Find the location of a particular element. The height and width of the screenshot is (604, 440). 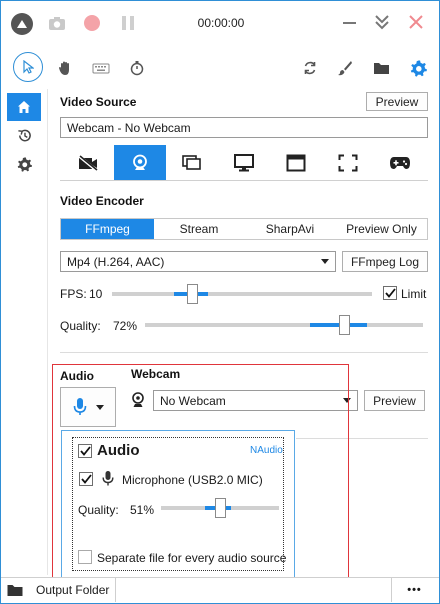

audio-quality-label: Quality: is located at coordinates (98, 510).